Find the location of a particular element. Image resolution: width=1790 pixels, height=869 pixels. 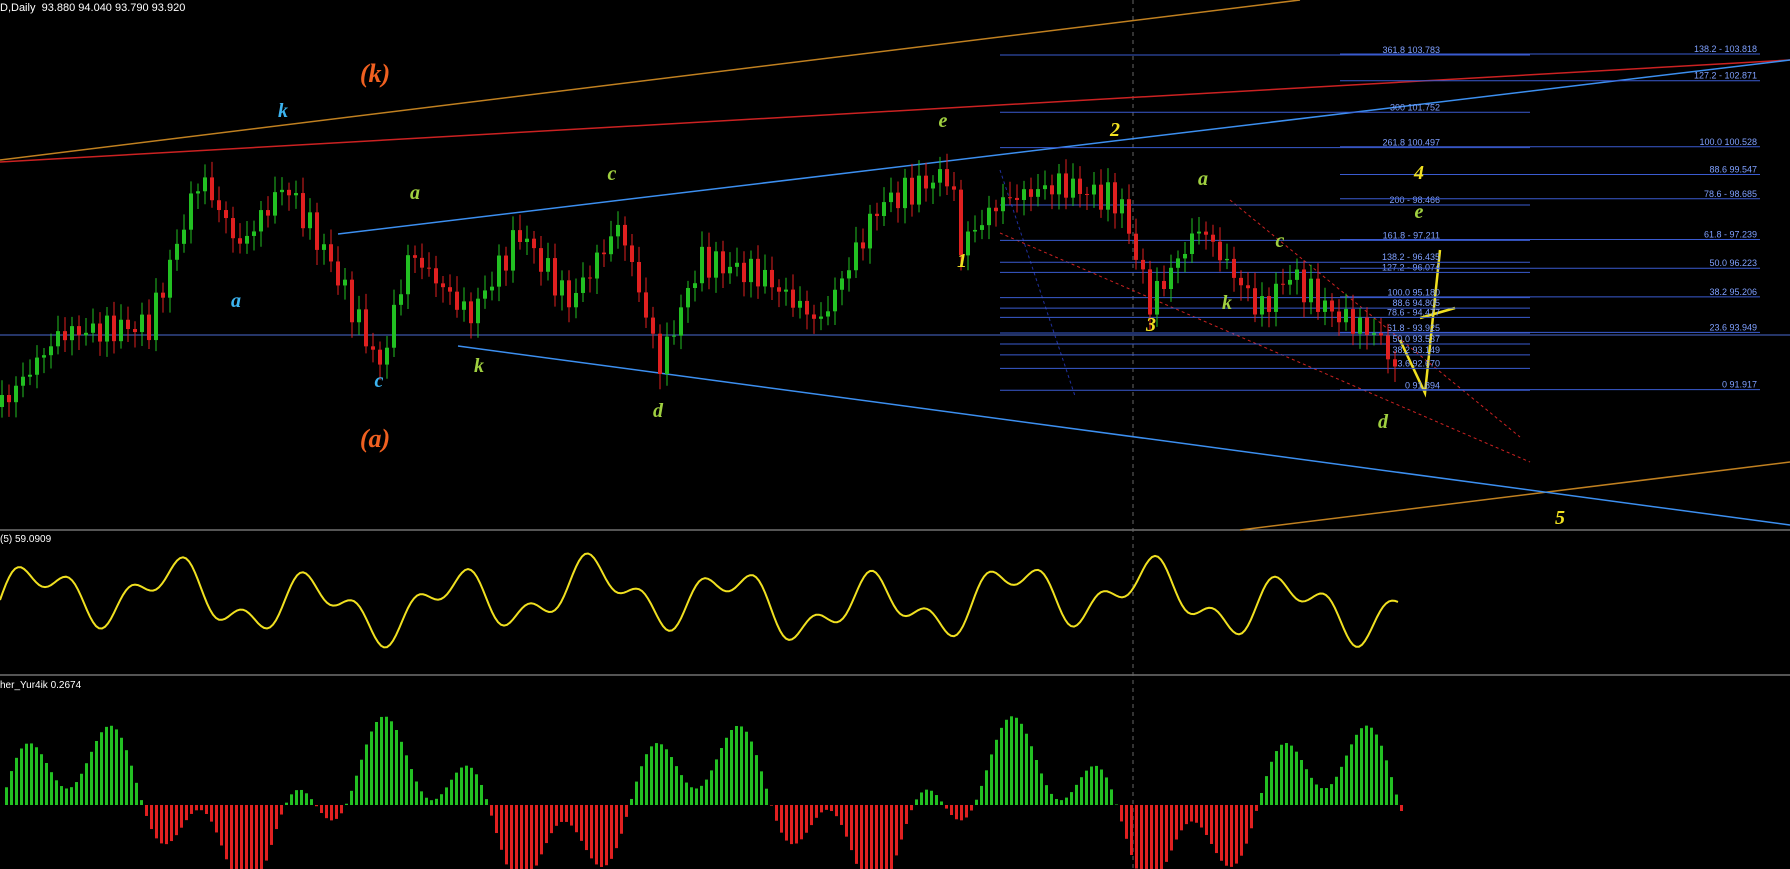

fib-level-label: 0 91.894 is located at coordinates (1422, 385).